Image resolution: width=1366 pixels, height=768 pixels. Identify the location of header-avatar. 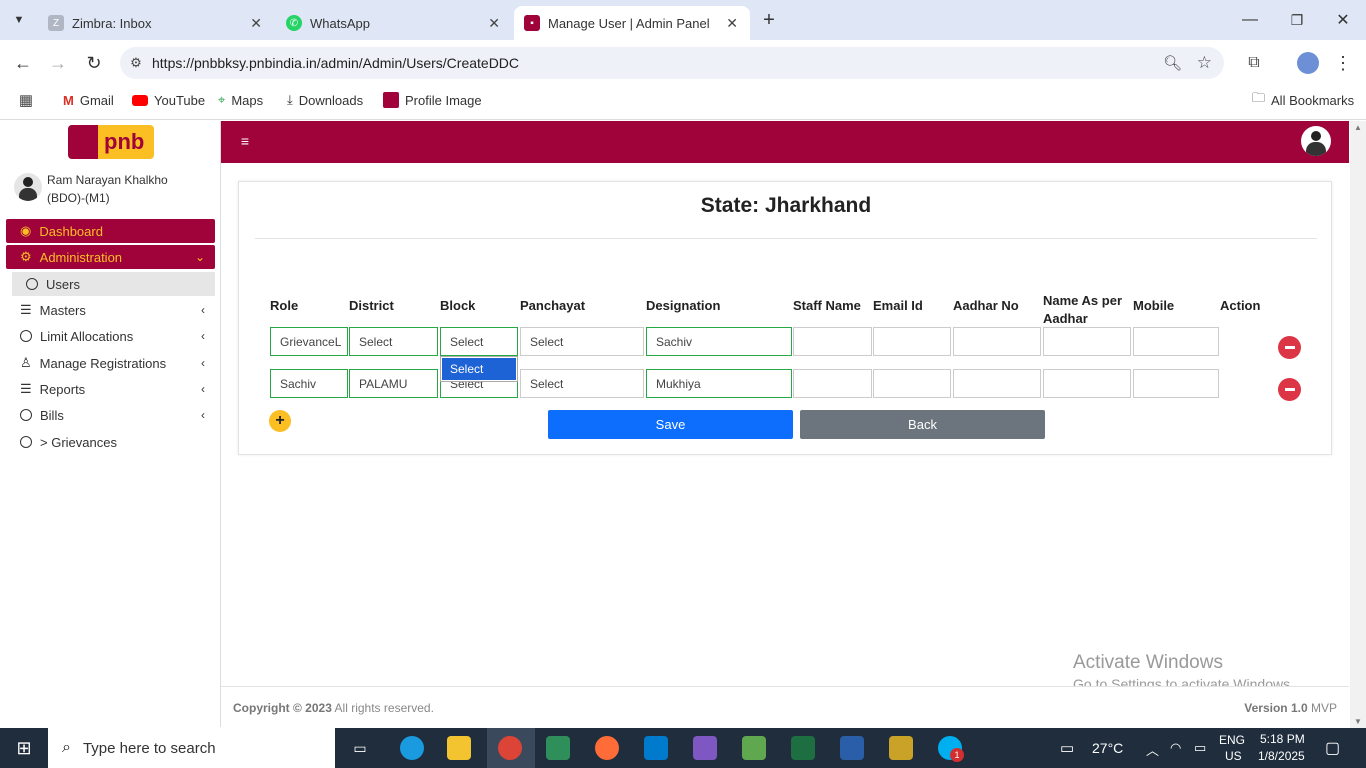
(1316, 141).